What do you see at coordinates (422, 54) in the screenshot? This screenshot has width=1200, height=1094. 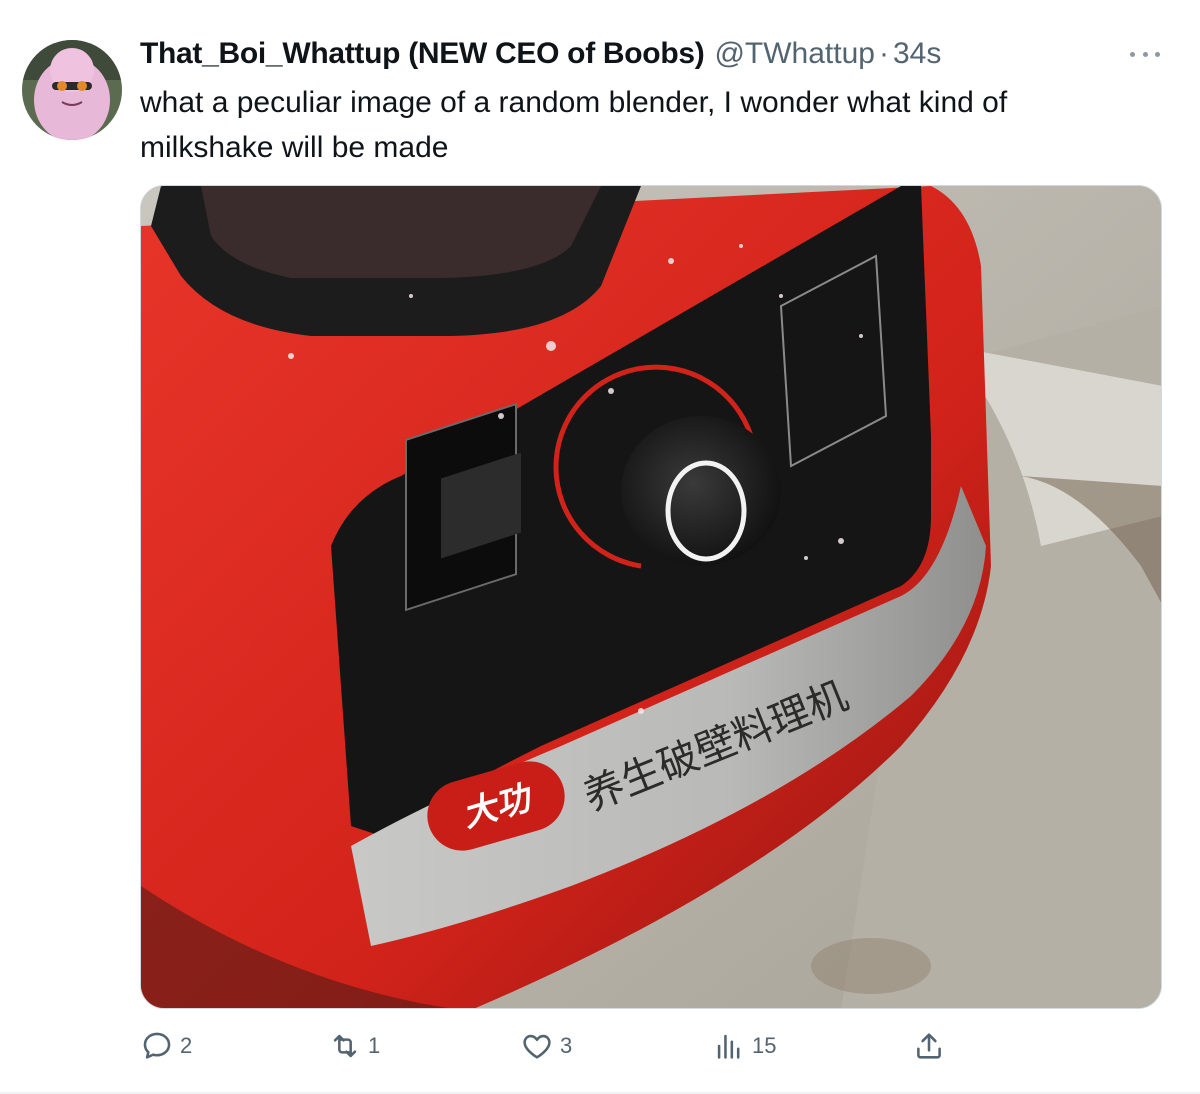 I see `display-name: That_Boi_Whattup (NEW CEO of Boobs)` at bounding box center [422, 54].